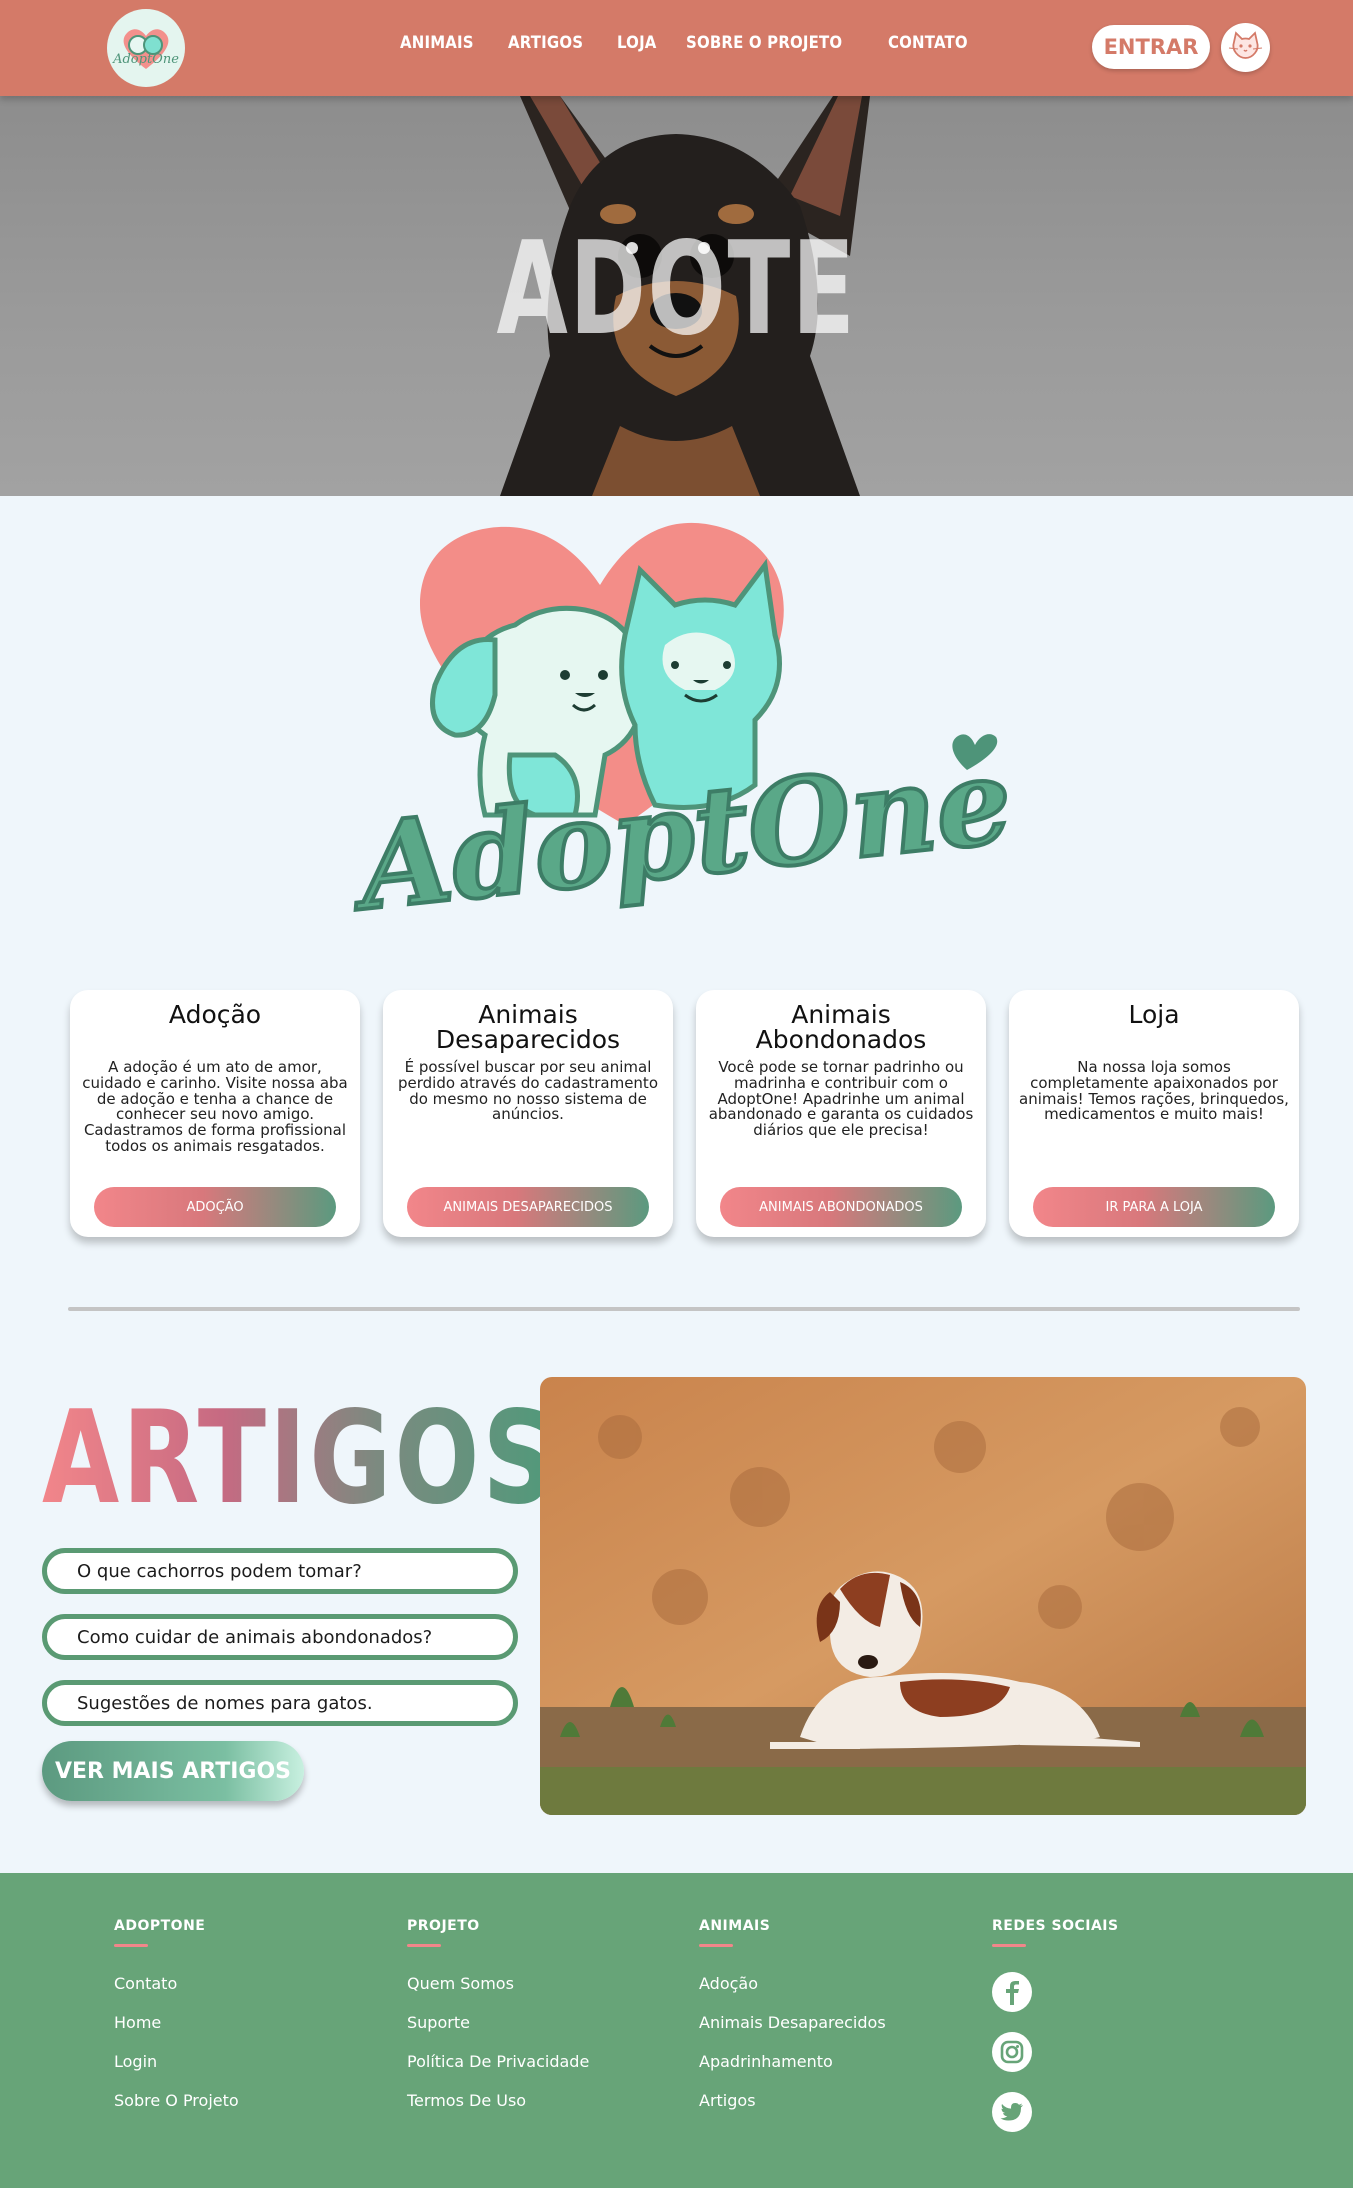 The height and width of the screenshot is (2188, 1353). I want to click on more-articles-button: VER MAIS ARTIGOS, so click(173, 1771).